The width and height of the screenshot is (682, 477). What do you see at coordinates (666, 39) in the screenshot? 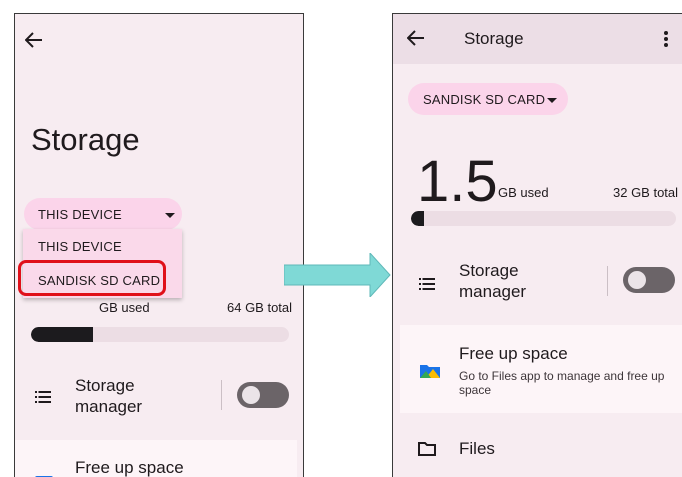
I see `more-vert-icon` at bounding box center [666, 39].